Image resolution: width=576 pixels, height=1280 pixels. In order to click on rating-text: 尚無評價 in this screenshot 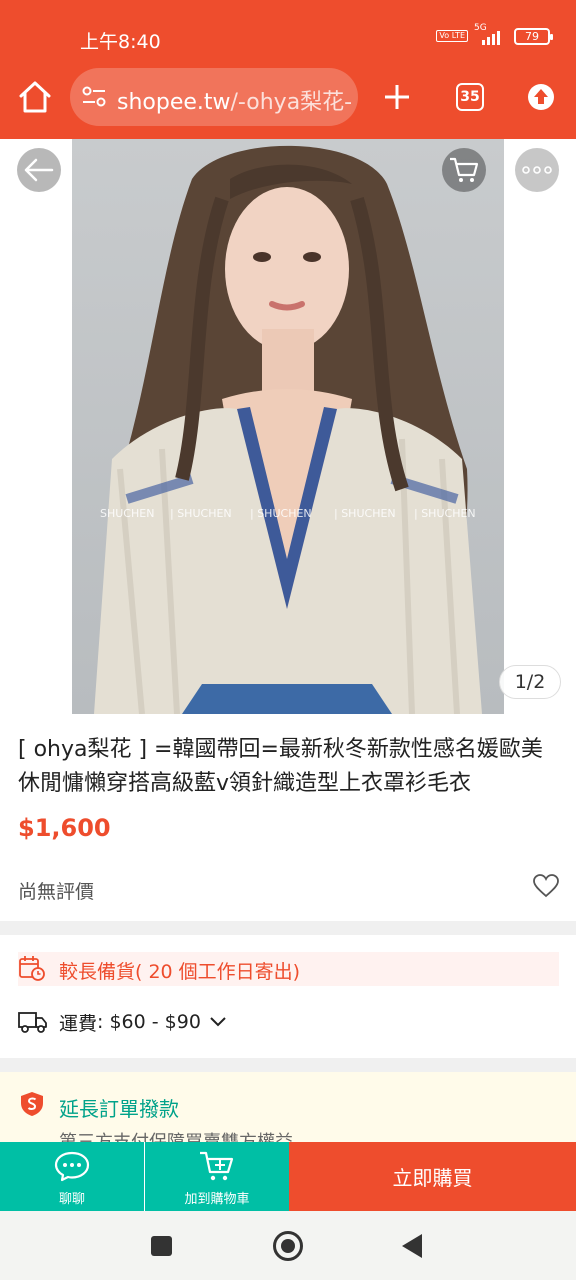, I will do `click(56, 892)`.